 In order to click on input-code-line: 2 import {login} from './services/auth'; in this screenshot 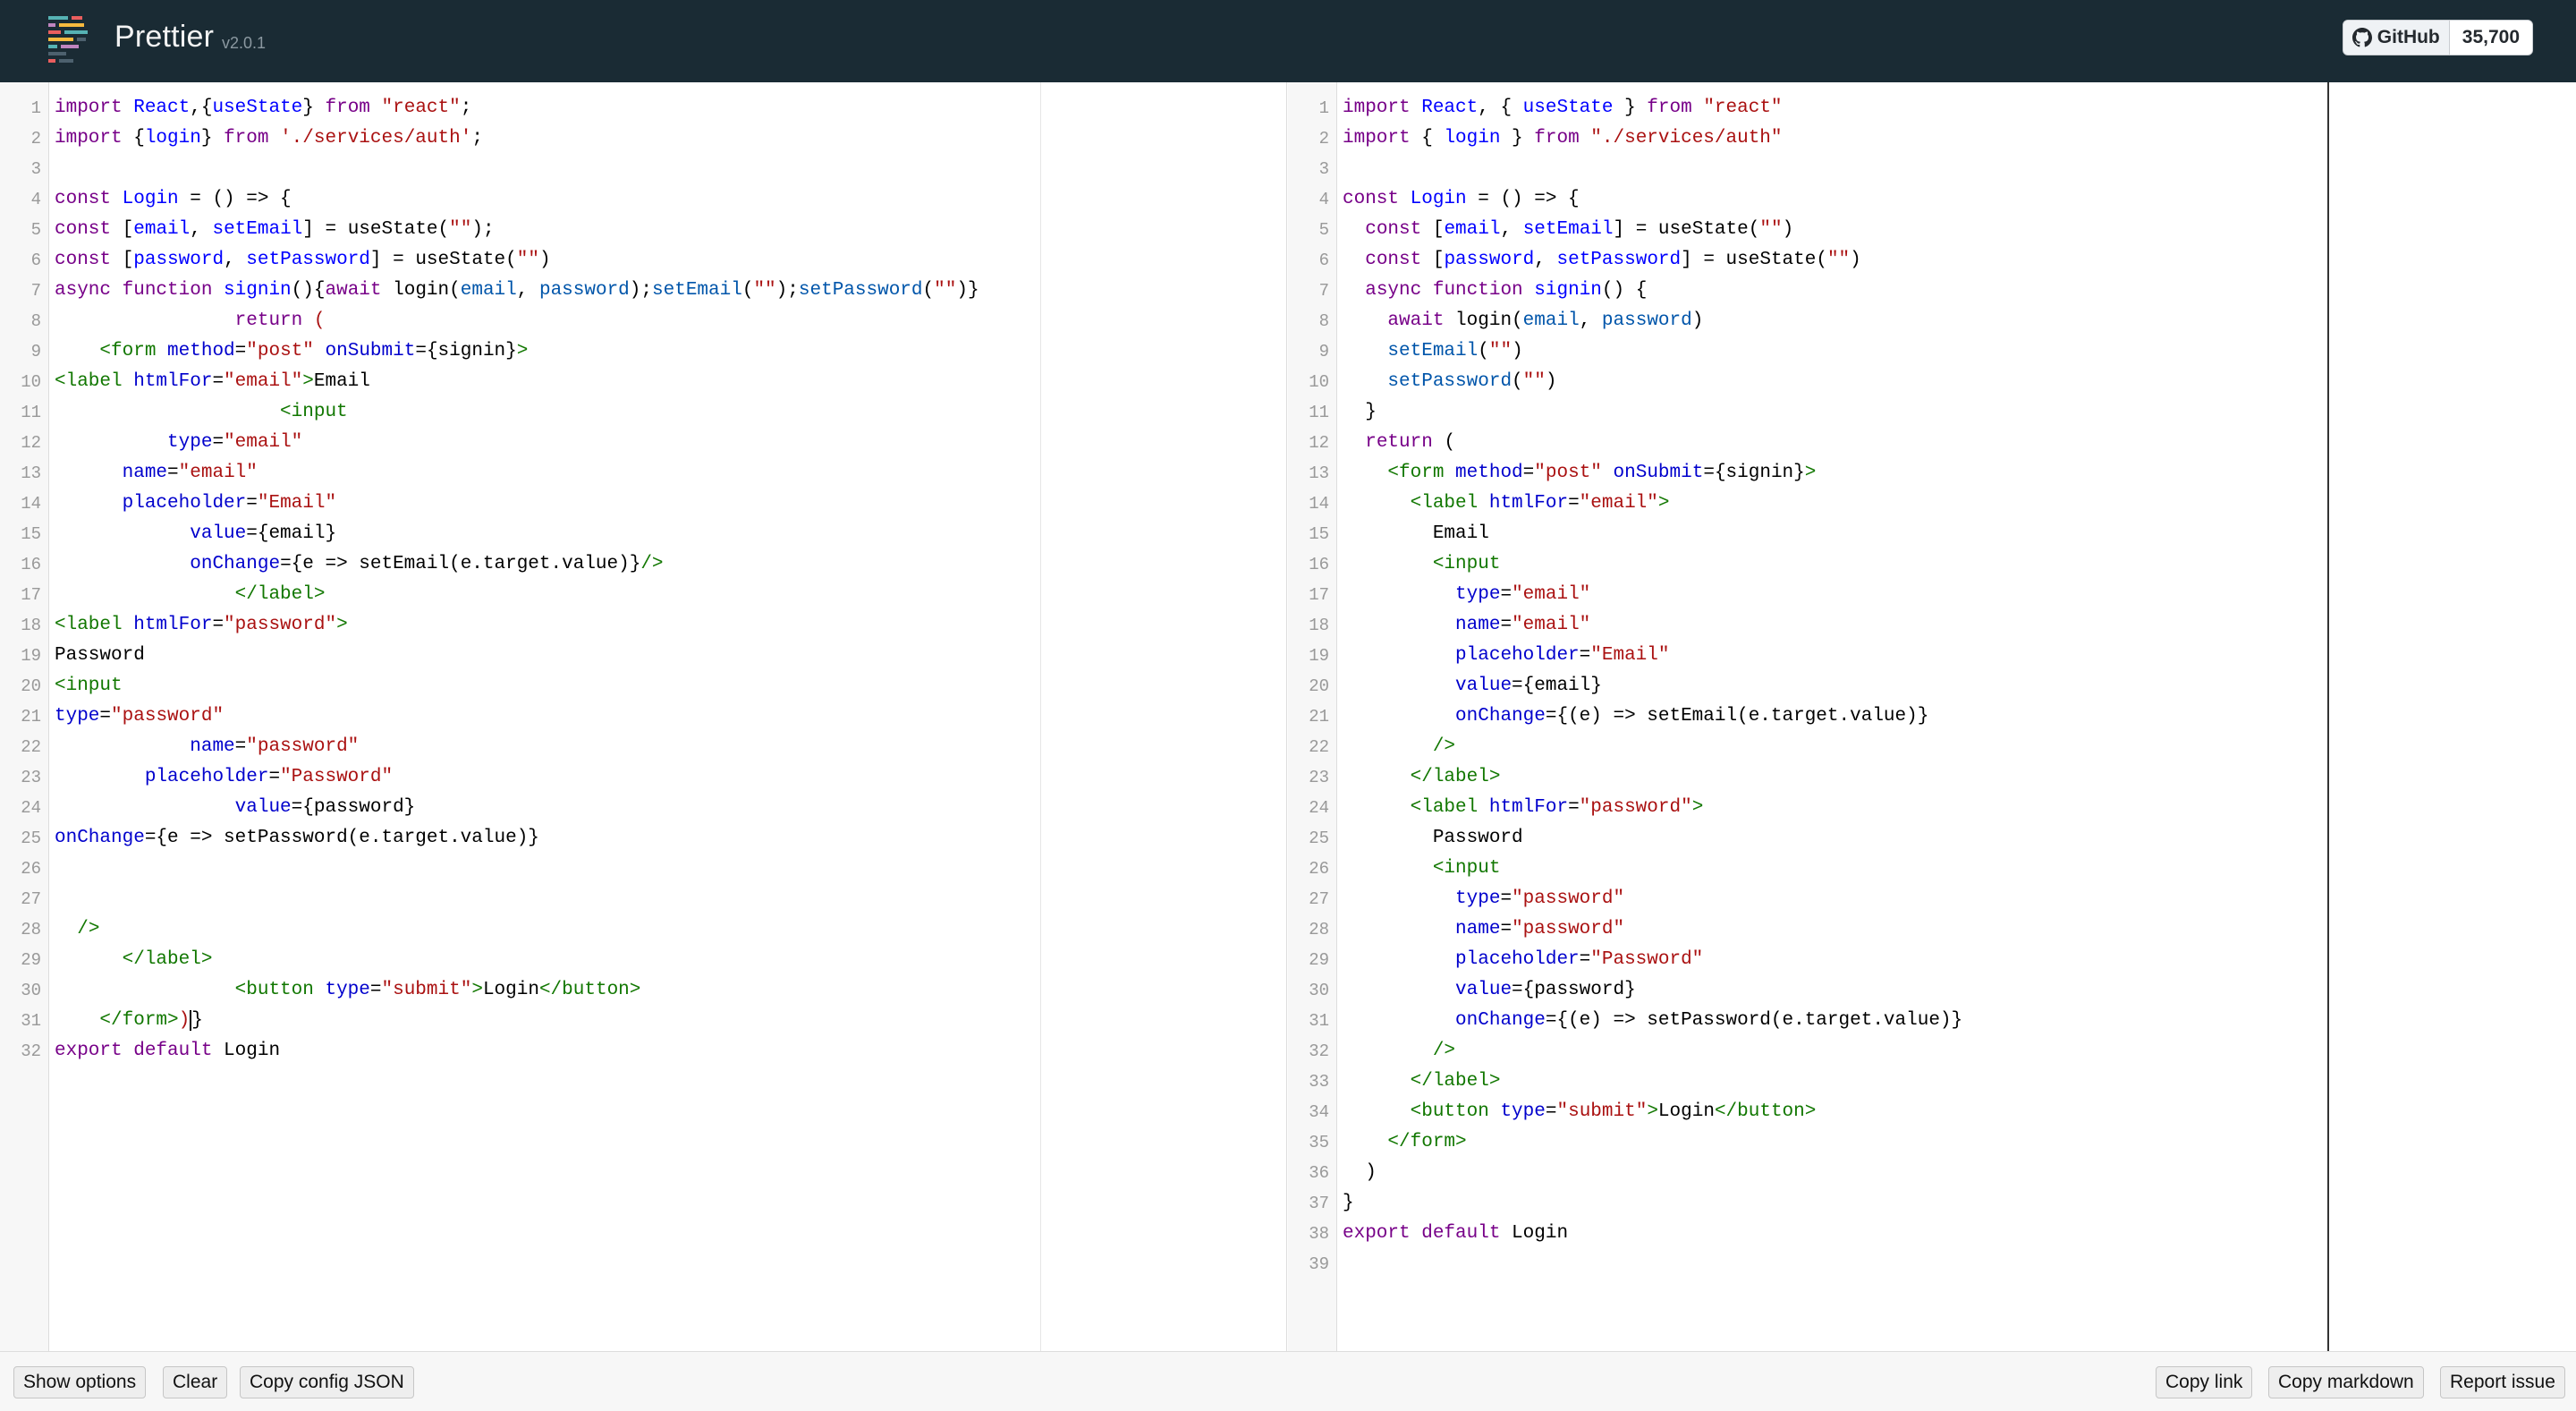, I will do `click(644, 139)`.